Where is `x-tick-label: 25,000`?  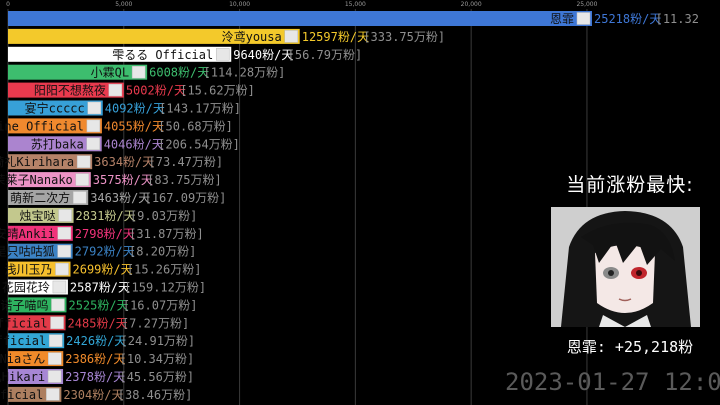
x-tick-label: 25,000 is located at coordinates (586, 4).